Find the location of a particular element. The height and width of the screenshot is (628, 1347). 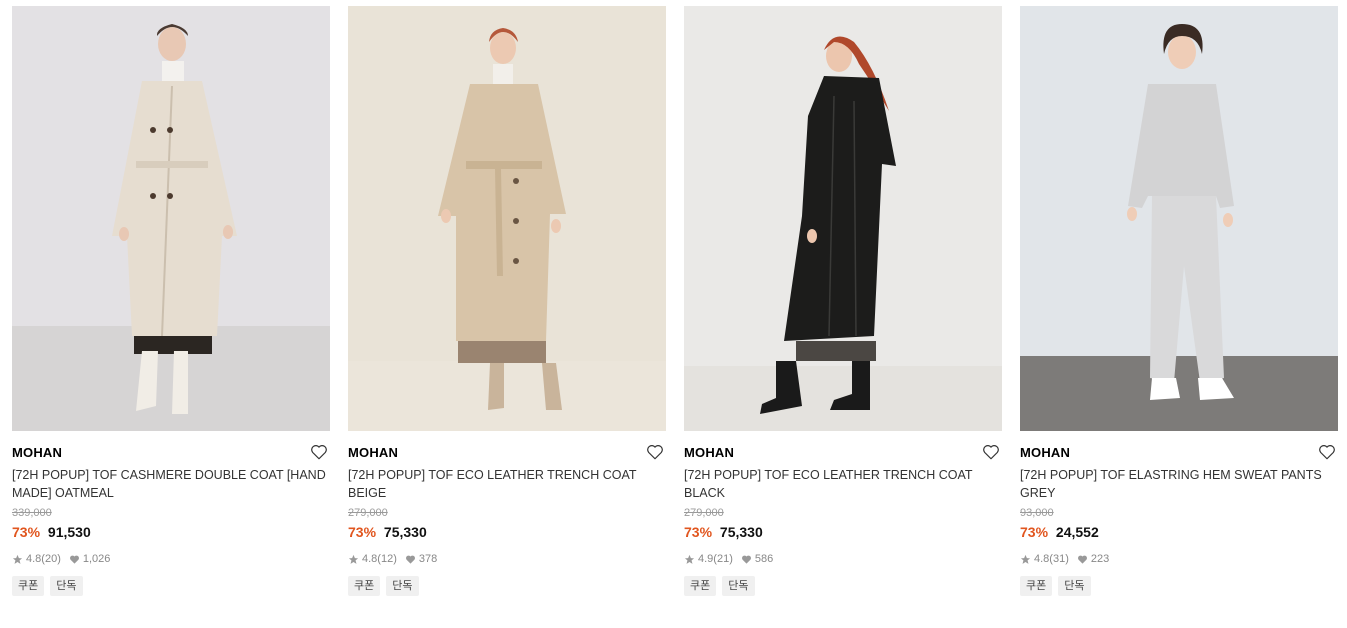

review-count: (12) is located at coordinates (387, 559).